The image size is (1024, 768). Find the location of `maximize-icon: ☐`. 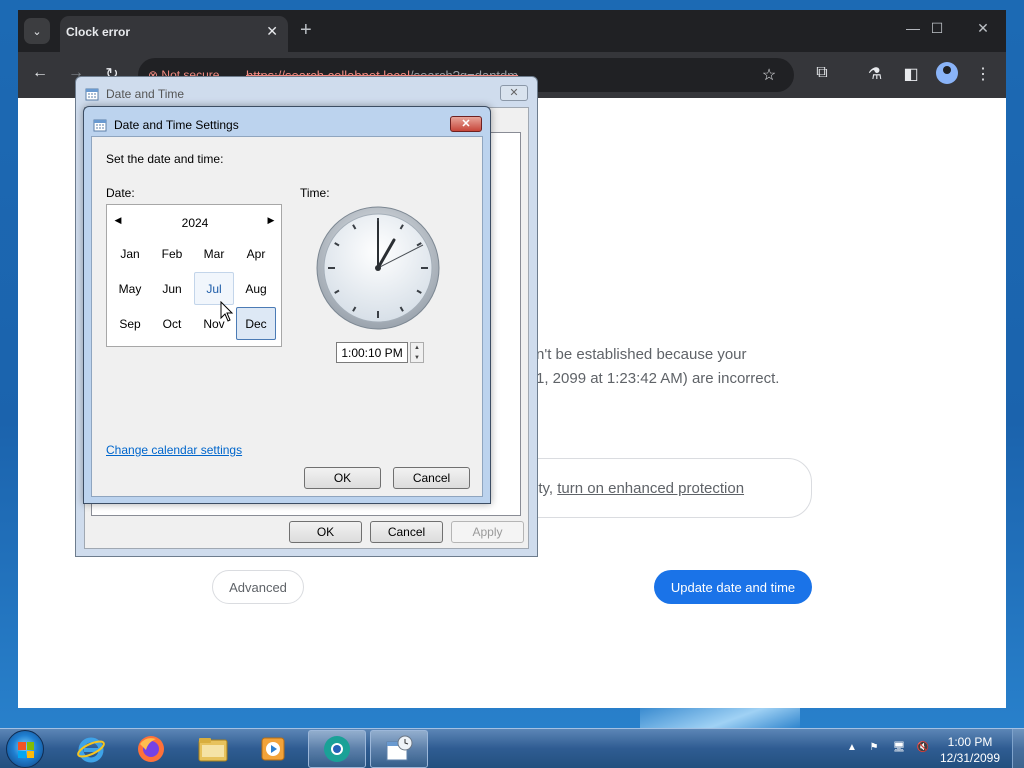

maximize-icon: ☐ is located at coordinates (937, 28).